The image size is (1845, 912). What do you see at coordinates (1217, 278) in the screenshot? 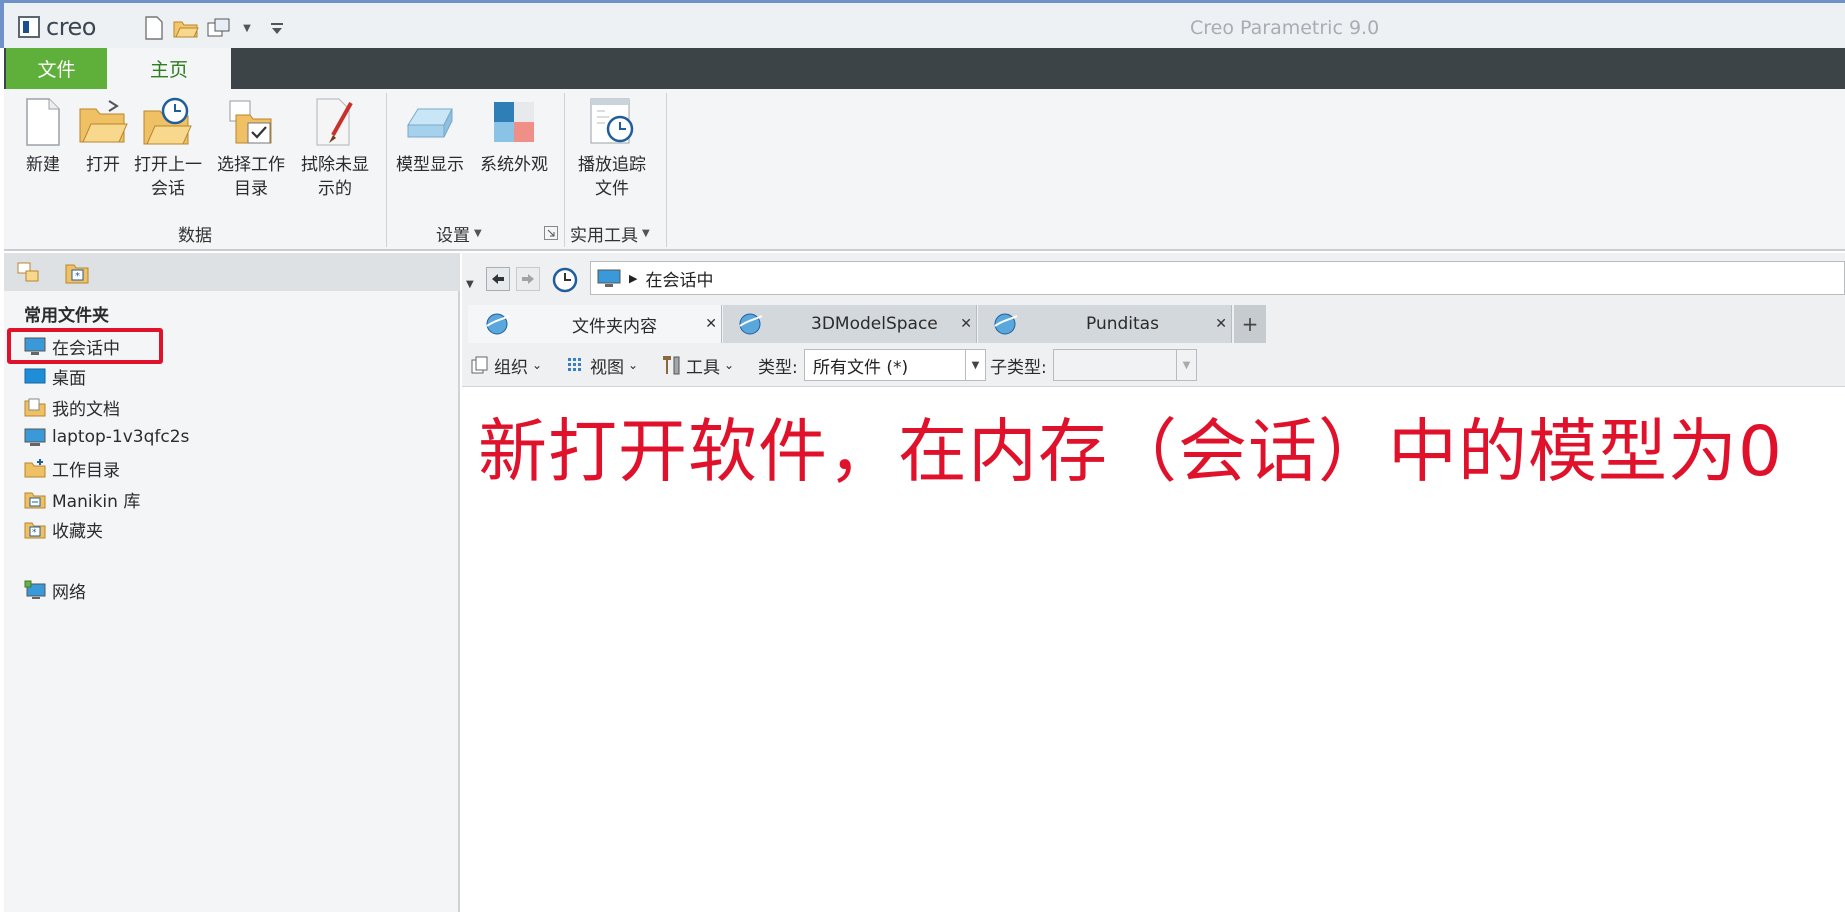
I see `address-bar: ▶ 在会话中` at bounding box center [1217, 278].